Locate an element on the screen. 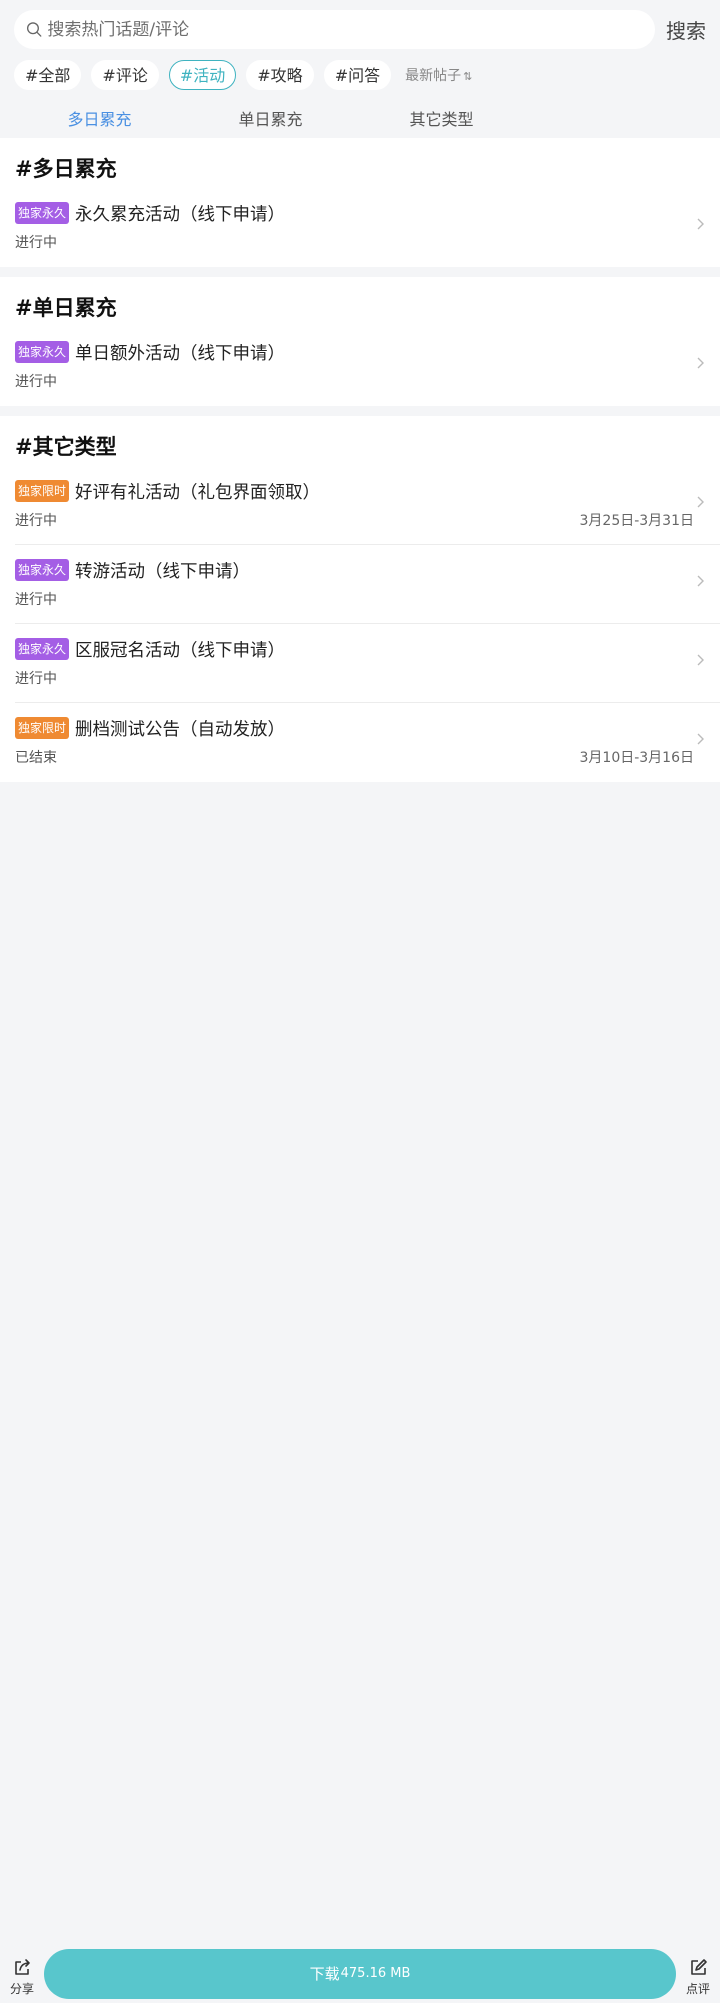 The image size is (720, 2003). tab-item: 单日累充 is located at coordinates (270, 118).